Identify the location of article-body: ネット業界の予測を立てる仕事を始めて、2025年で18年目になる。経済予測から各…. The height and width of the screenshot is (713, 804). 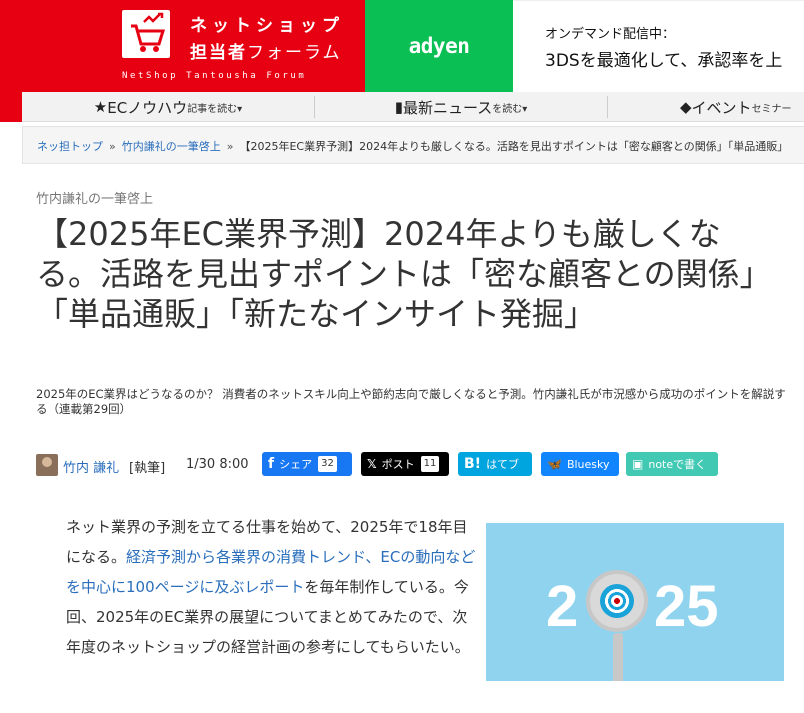
(271, 587).